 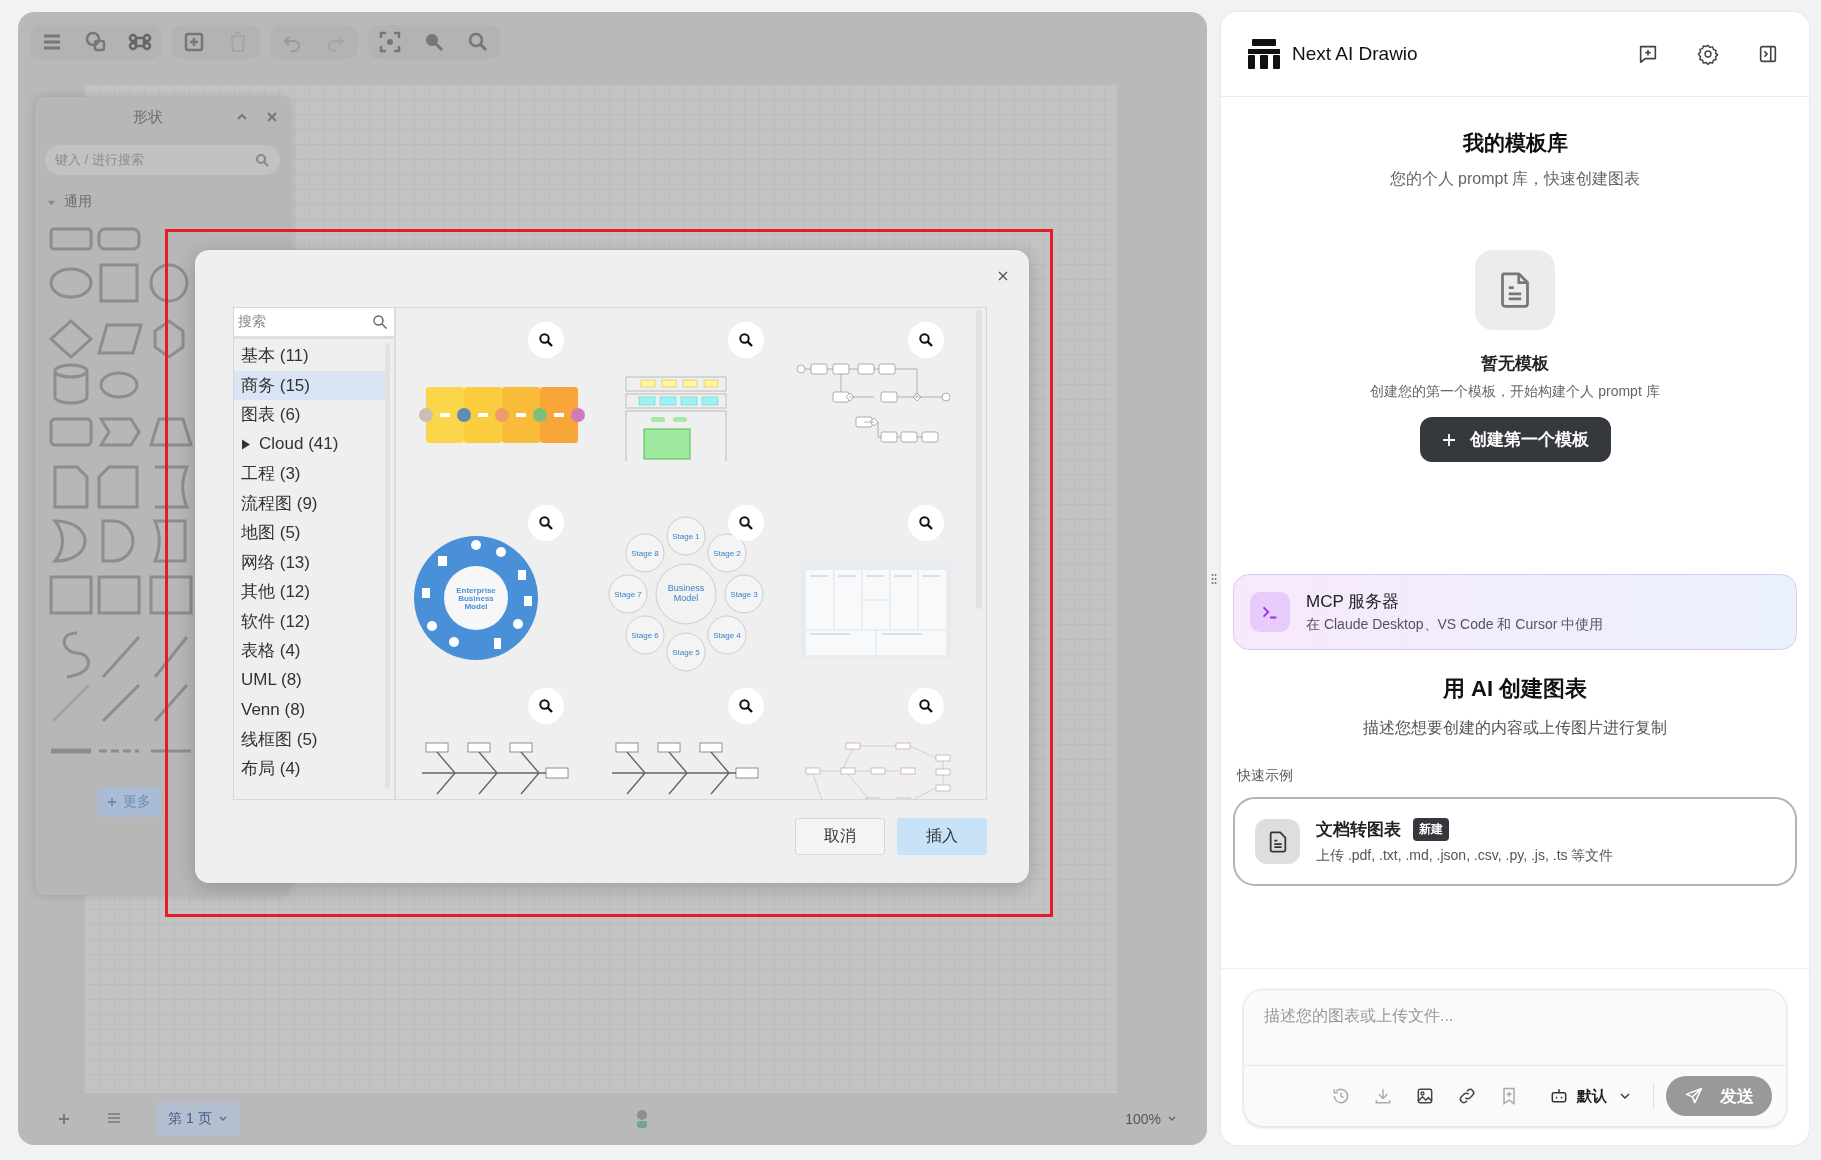 I want to click on card-title: MCP 服务器, so click(x=1353, y=602).